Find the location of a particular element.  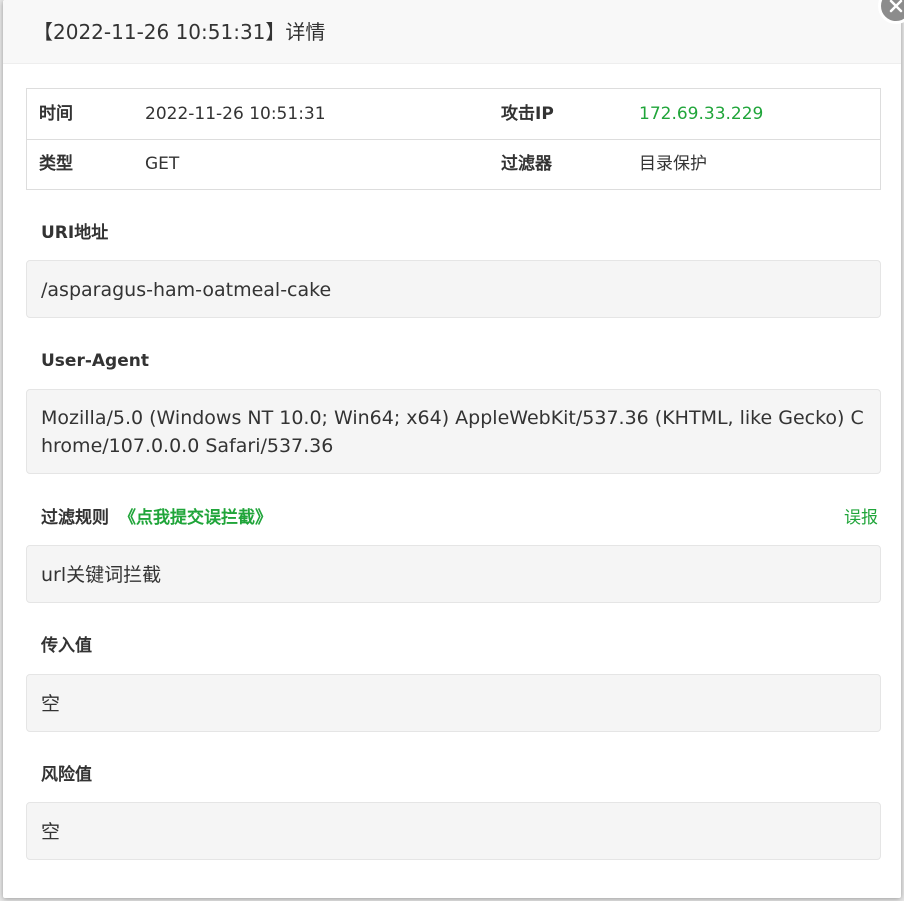

filter-value: 目录保护 is located at coordinates (673, 164).